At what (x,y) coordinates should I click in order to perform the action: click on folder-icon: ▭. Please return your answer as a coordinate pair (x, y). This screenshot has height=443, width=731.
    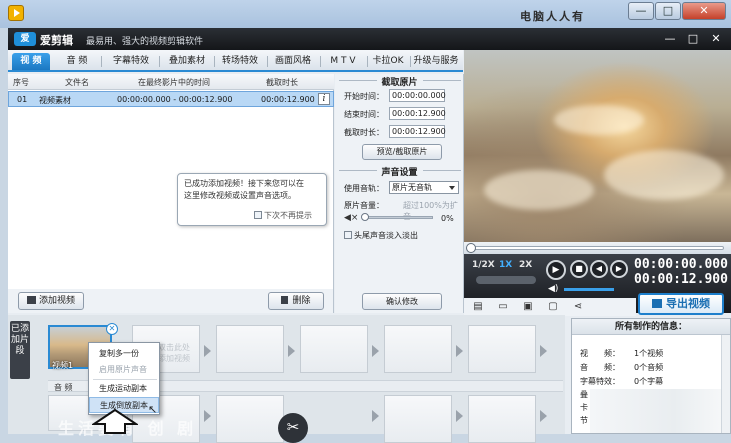
    Looking at the image, I should click on (503, 306).